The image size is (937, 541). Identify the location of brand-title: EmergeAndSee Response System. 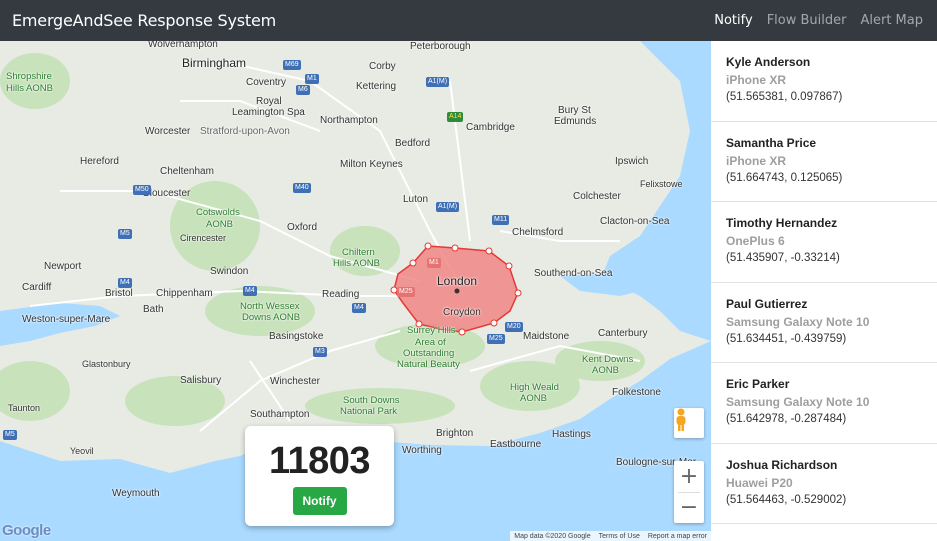
(144, 20).